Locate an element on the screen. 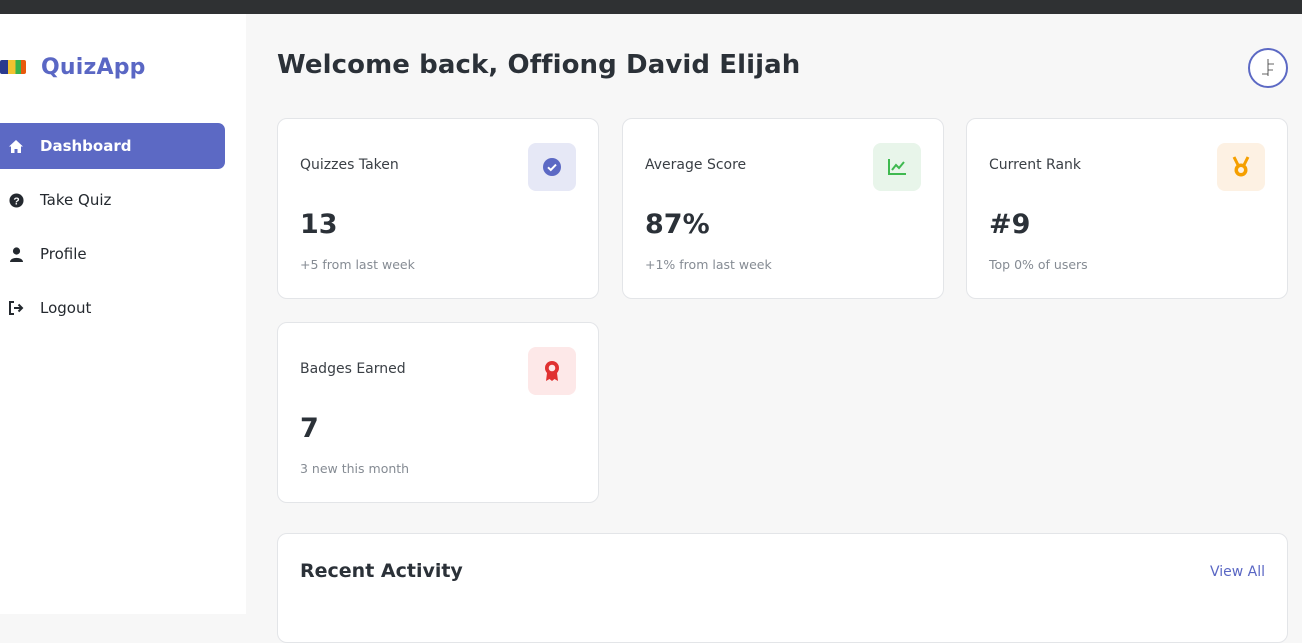 This screenshot has width=1302, height=643. stat-card-average-score: Average Score 87% +1% from last week is located at coordinates (783, 208).